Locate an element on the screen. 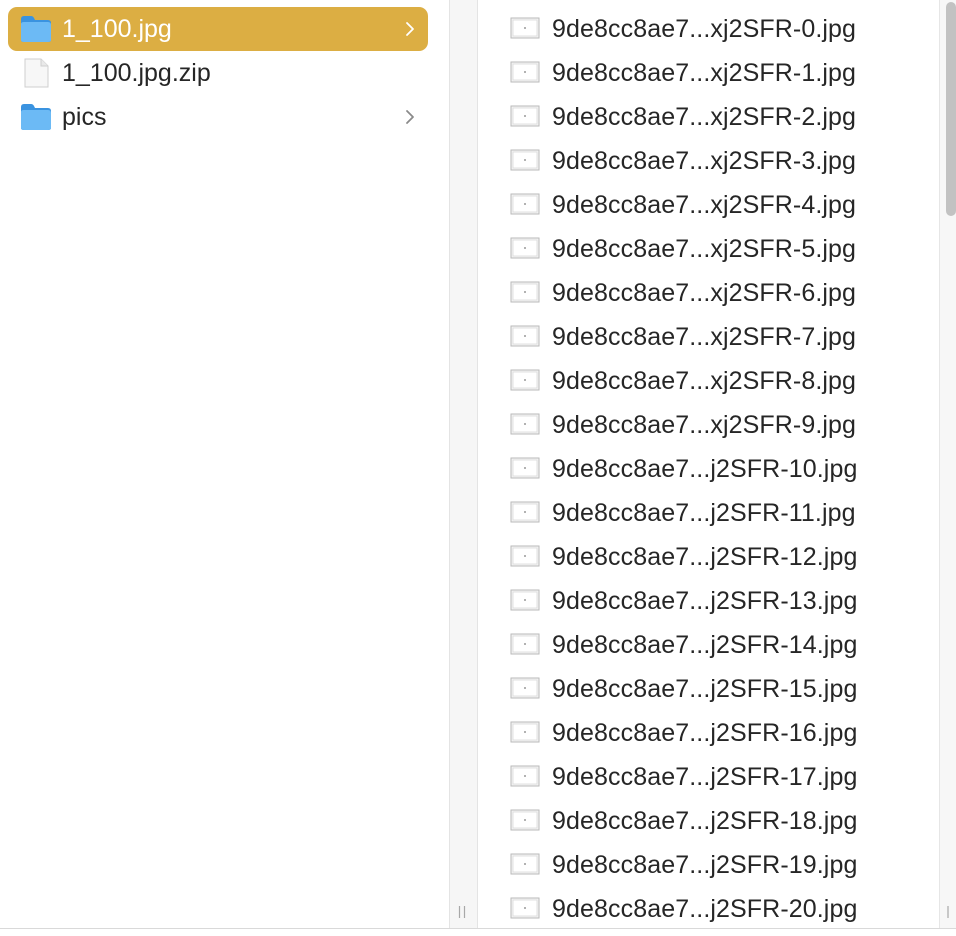 Image resolution: width=956 pixels, height=936 pixels. file-row: 9de8cc8ae7...j2SFR-15.jpg is located at coordinates (709, 689).